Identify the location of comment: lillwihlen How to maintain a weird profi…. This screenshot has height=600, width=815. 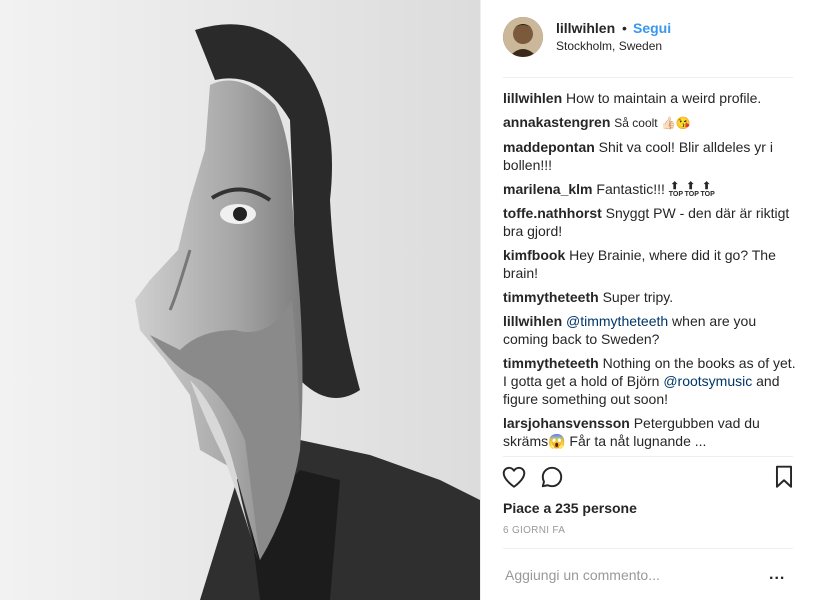
(651, 98).